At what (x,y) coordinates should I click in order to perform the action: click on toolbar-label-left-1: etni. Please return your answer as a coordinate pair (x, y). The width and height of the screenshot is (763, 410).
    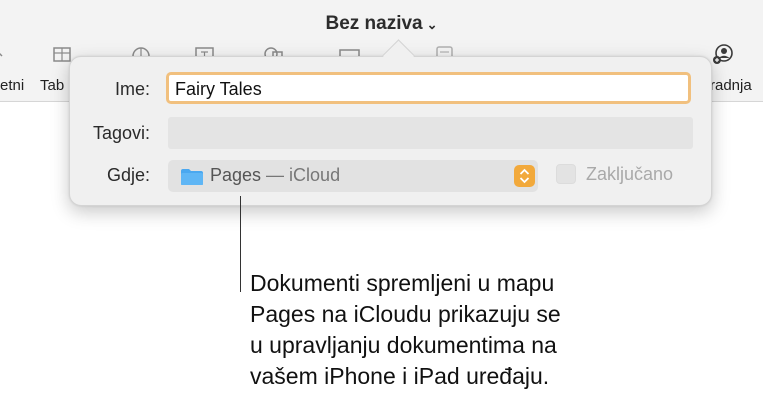
    Looking at the image, I should click on (12, 85).